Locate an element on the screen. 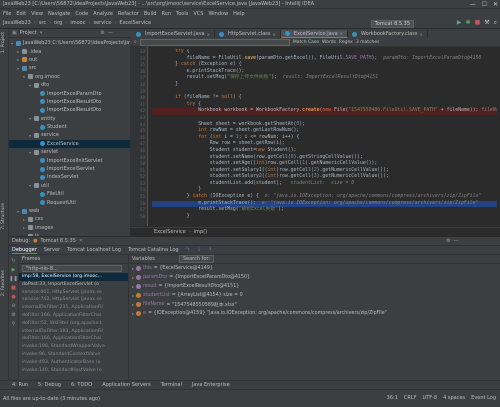  variable-row: ▸ fileName = "1547548550589赵本.xlsx" is located at coordinates (314, 304).